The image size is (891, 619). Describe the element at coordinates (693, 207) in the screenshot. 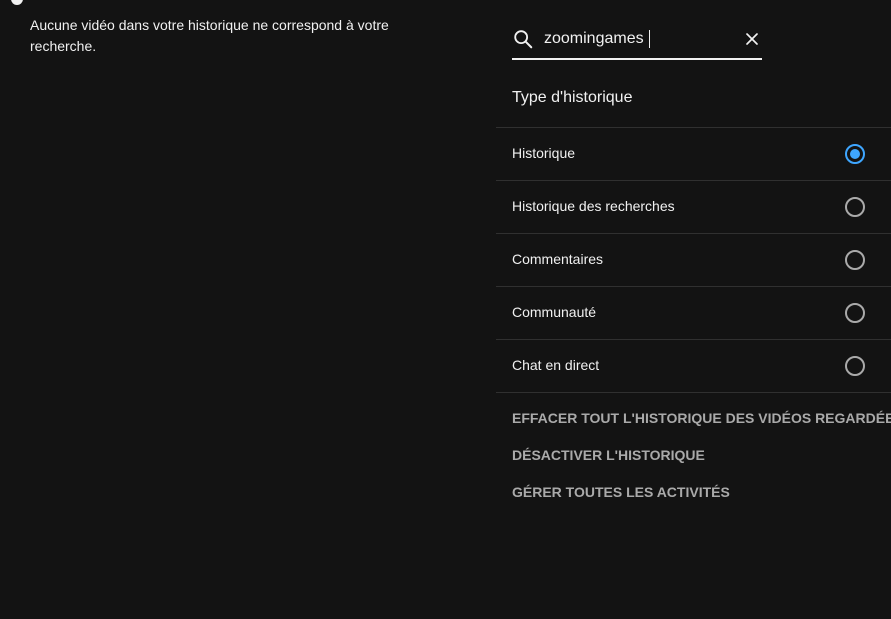

I see `history-type-option-search: Historique des recherches` at that location.